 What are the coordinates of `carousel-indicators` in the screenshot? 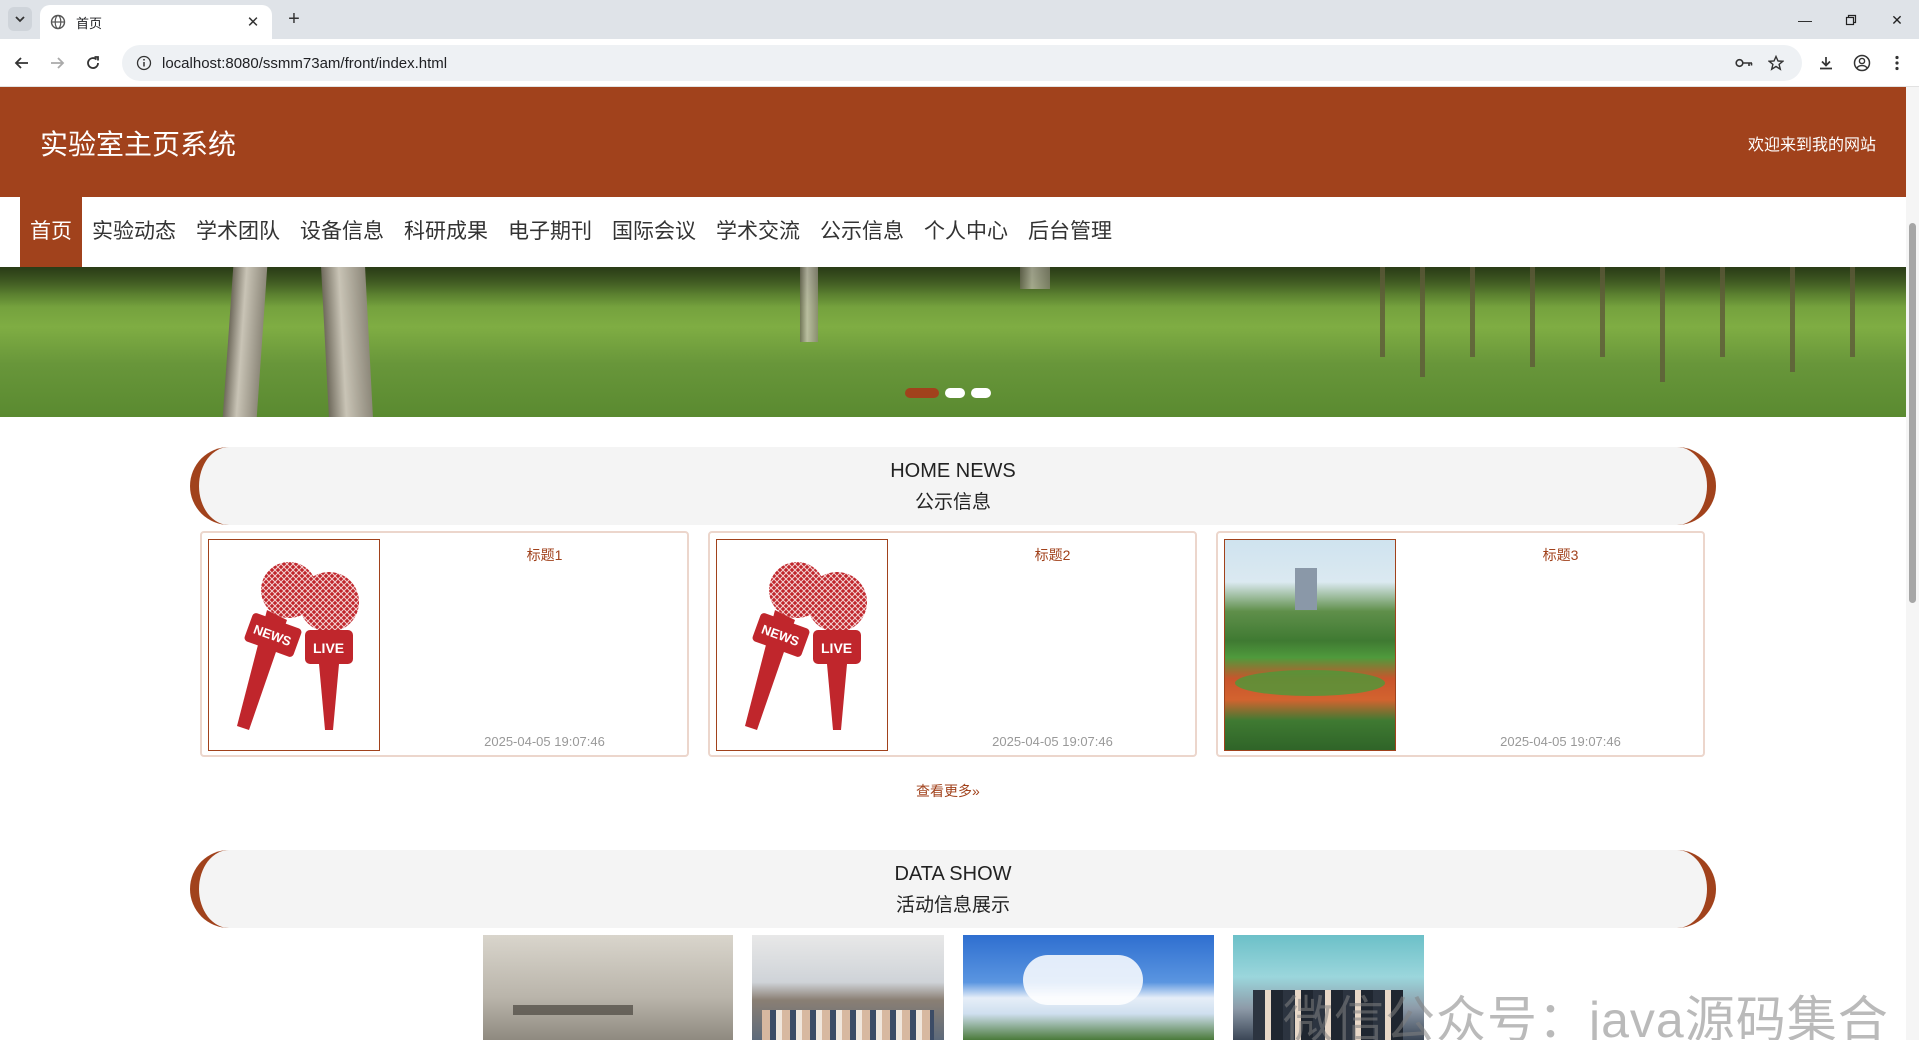 It's located at (950, 393).